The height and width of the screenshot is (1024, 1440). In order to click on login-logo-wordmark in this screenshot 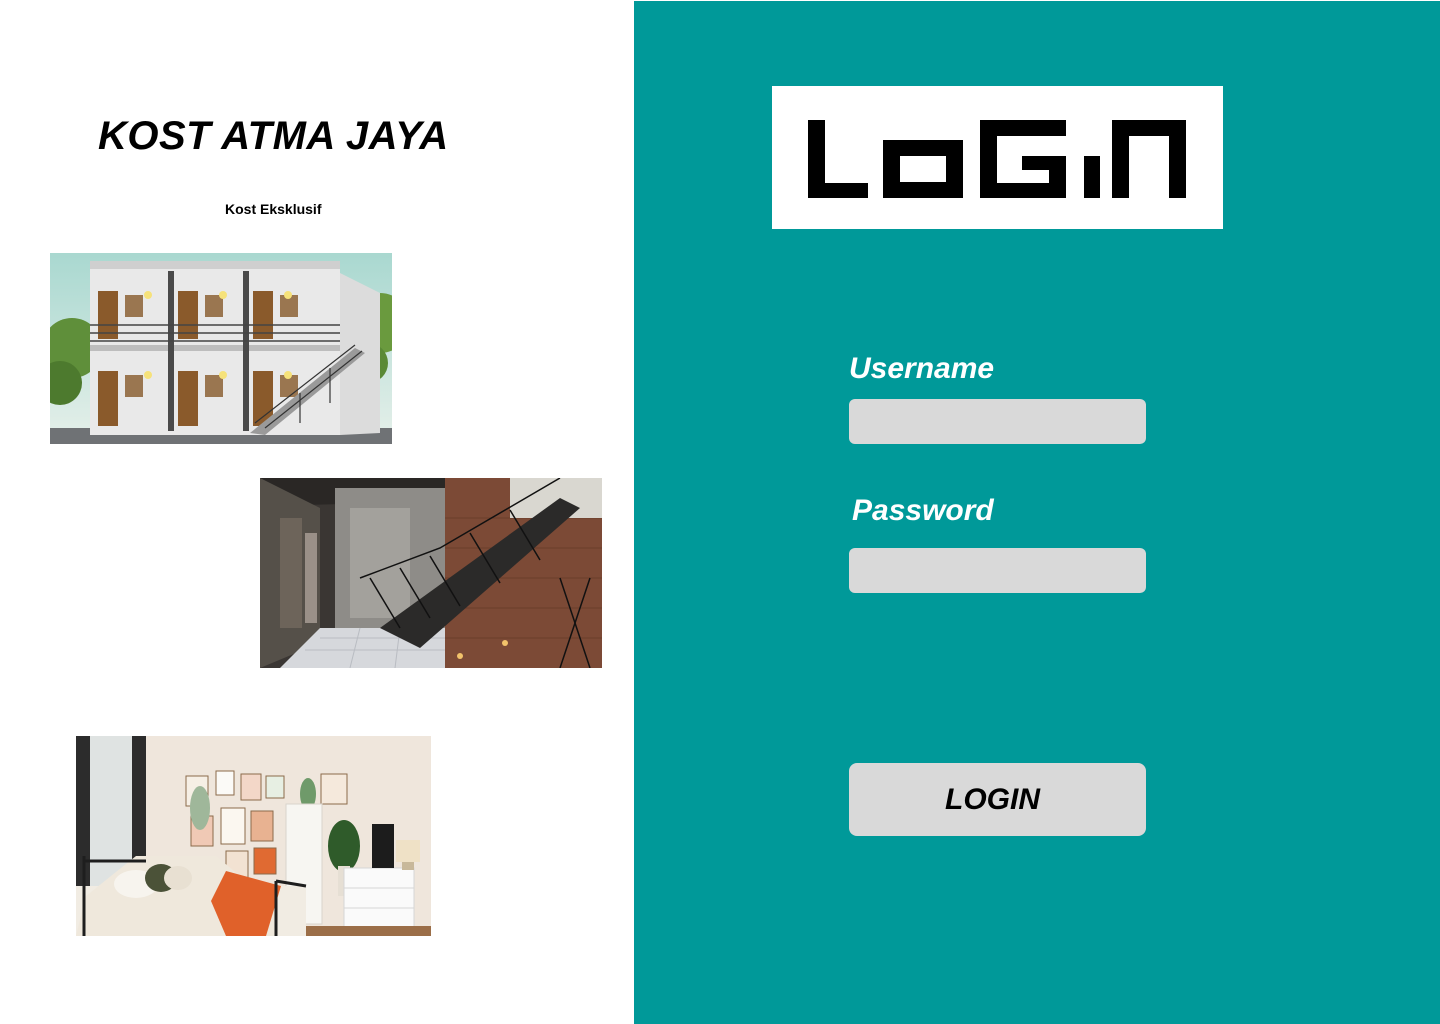, I will do `click(997, 159)`.